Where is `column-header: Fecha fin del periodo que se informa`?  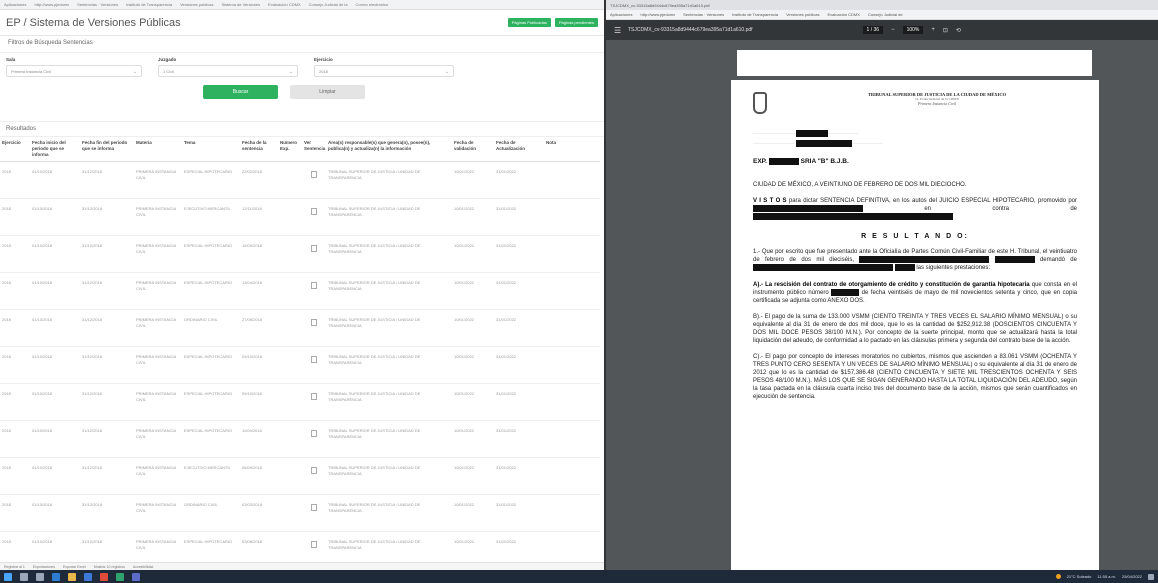
column-header: Fecha fin del periodo que se informa is located at coordinates (107, 149).